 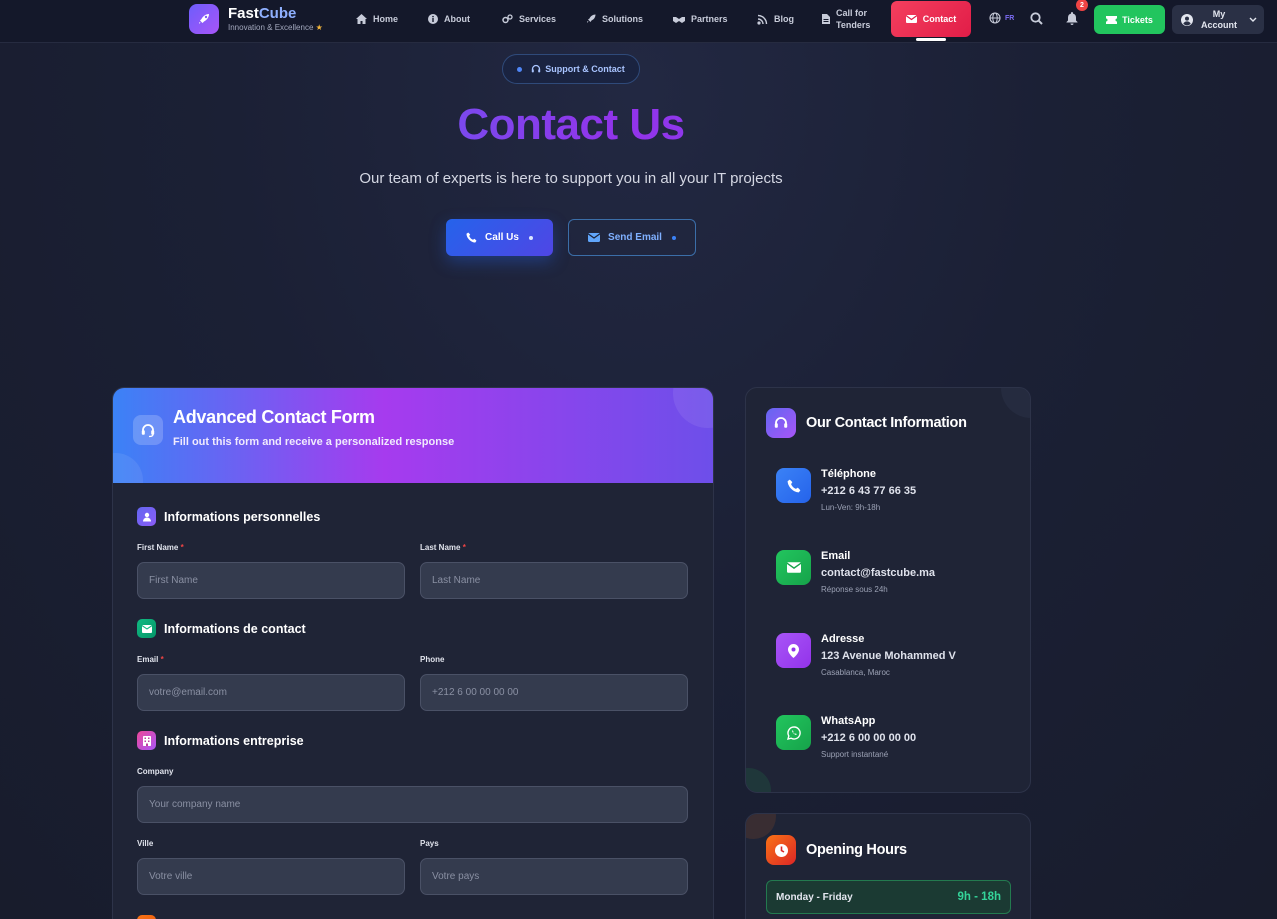 What do you see at coordinates (432, 659) in the screenshot?
I see `phone-label: Phone` at bounding box center [432, 659].